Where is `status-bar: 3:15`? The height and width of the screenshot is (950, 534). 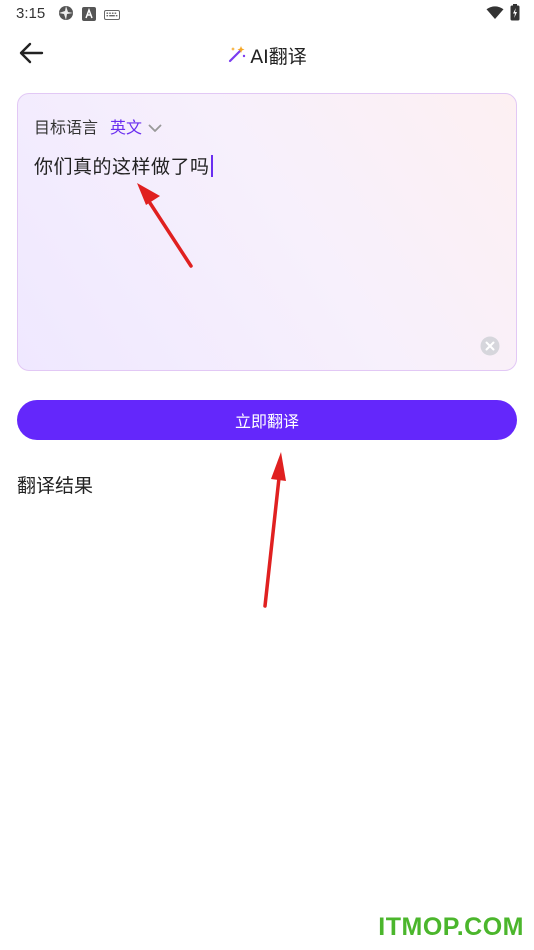
status-bar: 3:15 is located at coordinates (267, 14).